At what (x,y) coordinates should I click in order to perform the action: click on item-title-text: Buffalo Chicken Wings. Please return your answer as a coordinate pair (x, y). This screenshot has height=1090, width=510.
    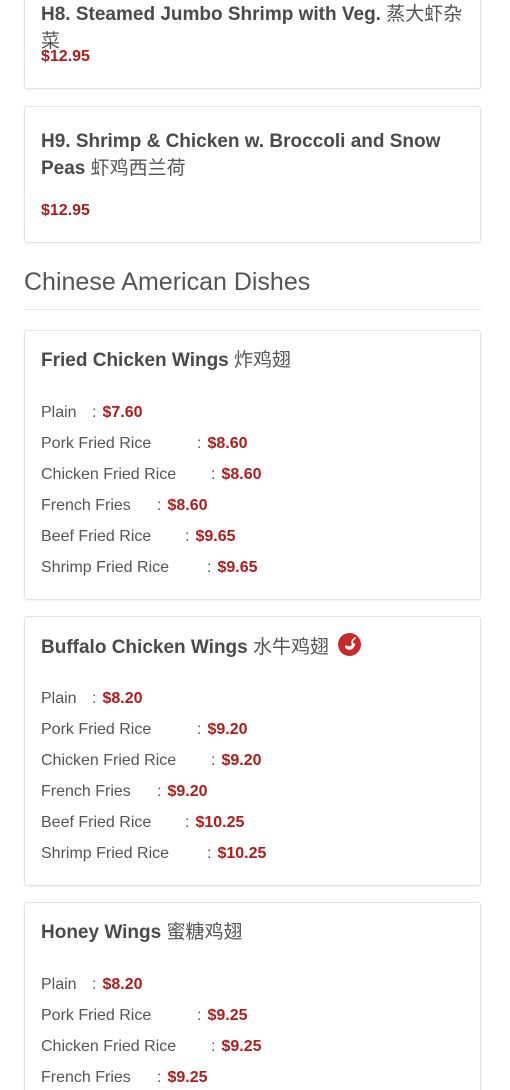
    Looking at the image, I should click on (144, 647).